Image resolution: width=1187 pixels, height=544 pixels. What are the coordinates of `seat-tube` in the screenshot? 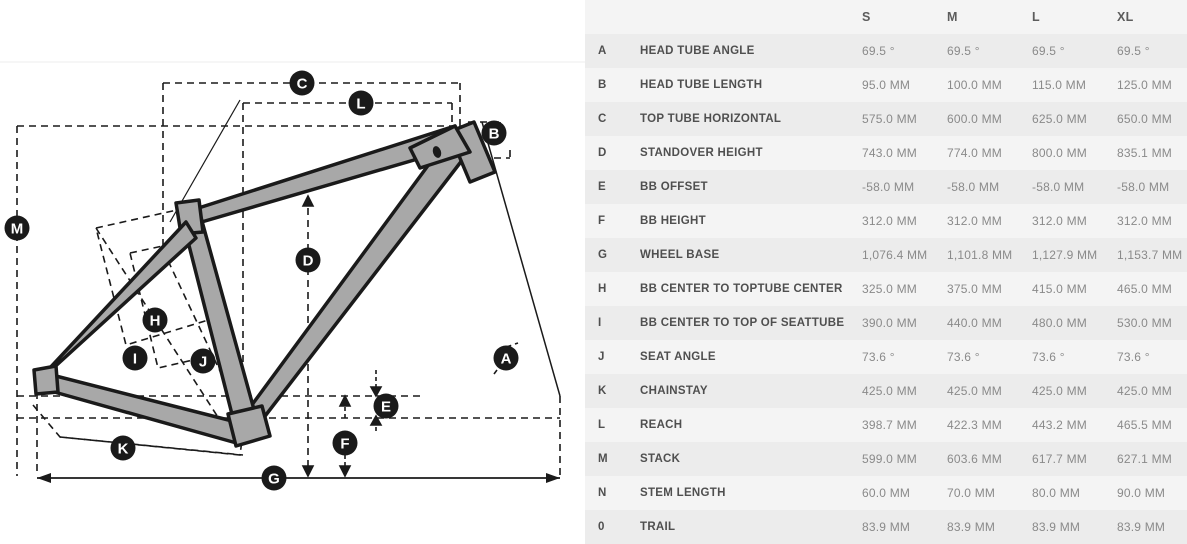 It's located at (219, 322).